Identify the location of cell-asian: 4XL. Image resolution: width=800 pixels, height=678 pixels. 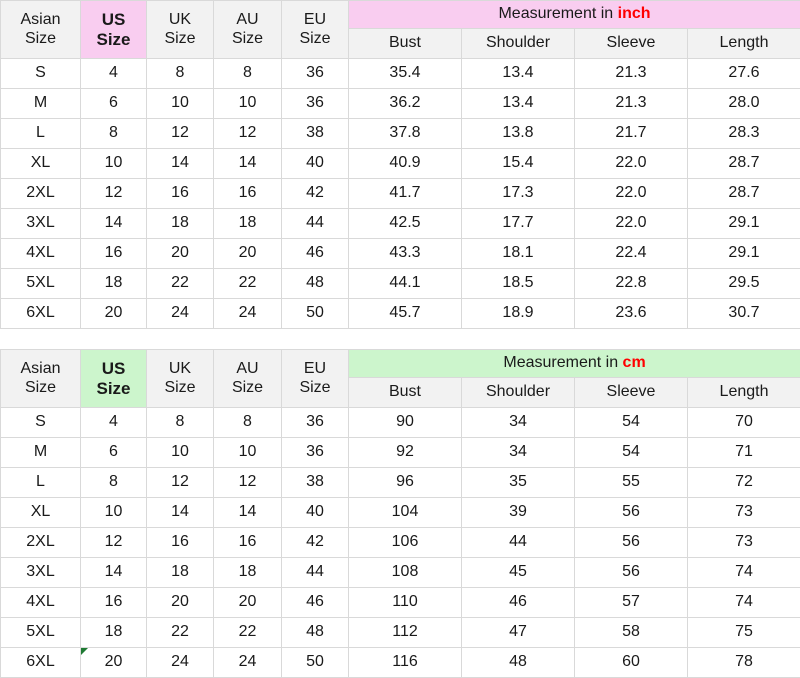
(41, 254).